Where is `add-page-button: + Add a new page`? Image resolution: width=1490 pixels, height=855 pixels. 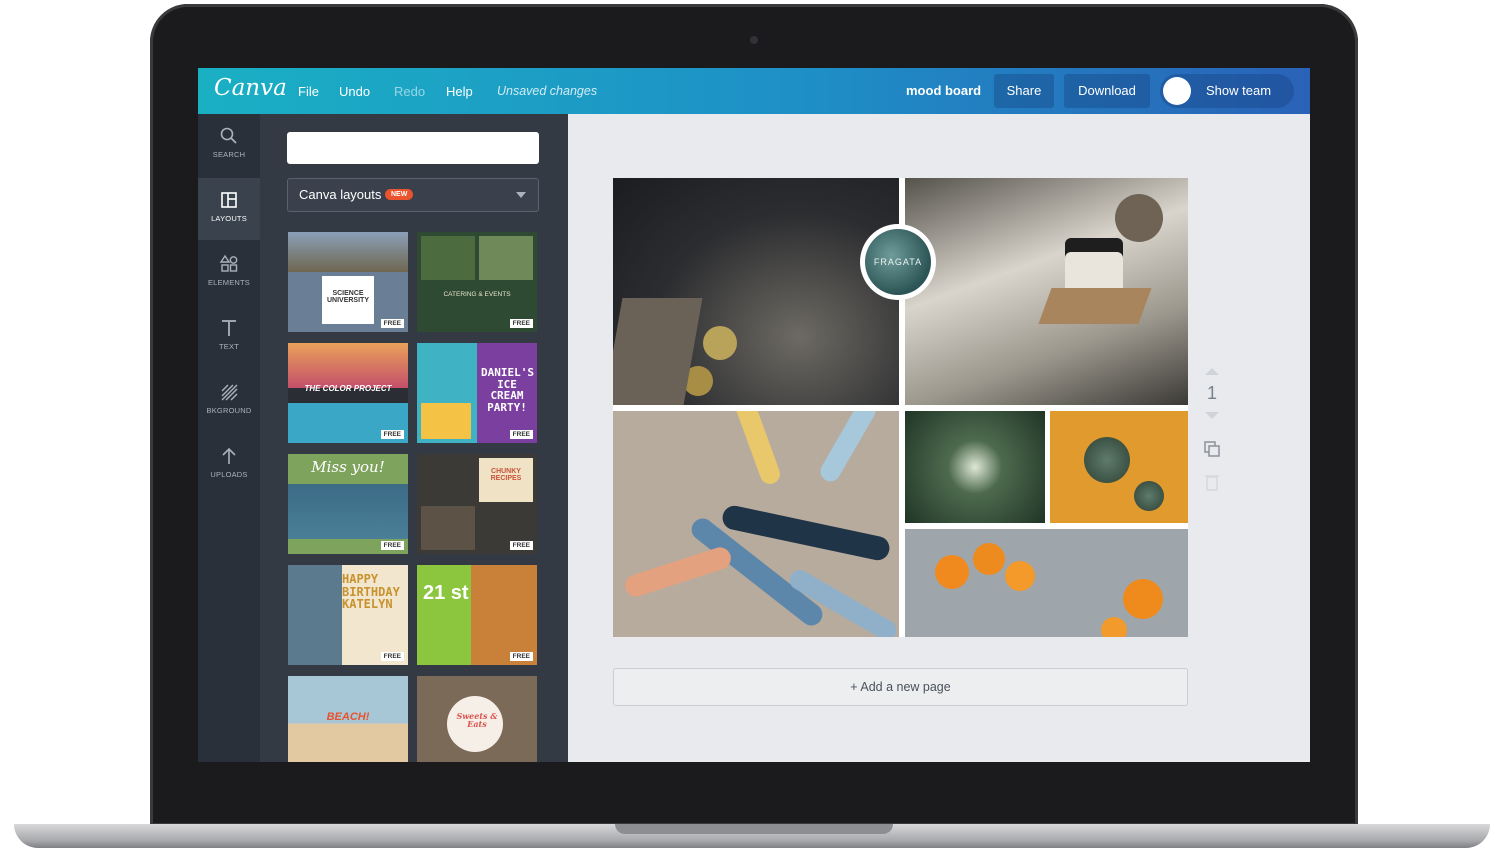 add-page-button: + Add a new page is located at coordinates (900, 687).